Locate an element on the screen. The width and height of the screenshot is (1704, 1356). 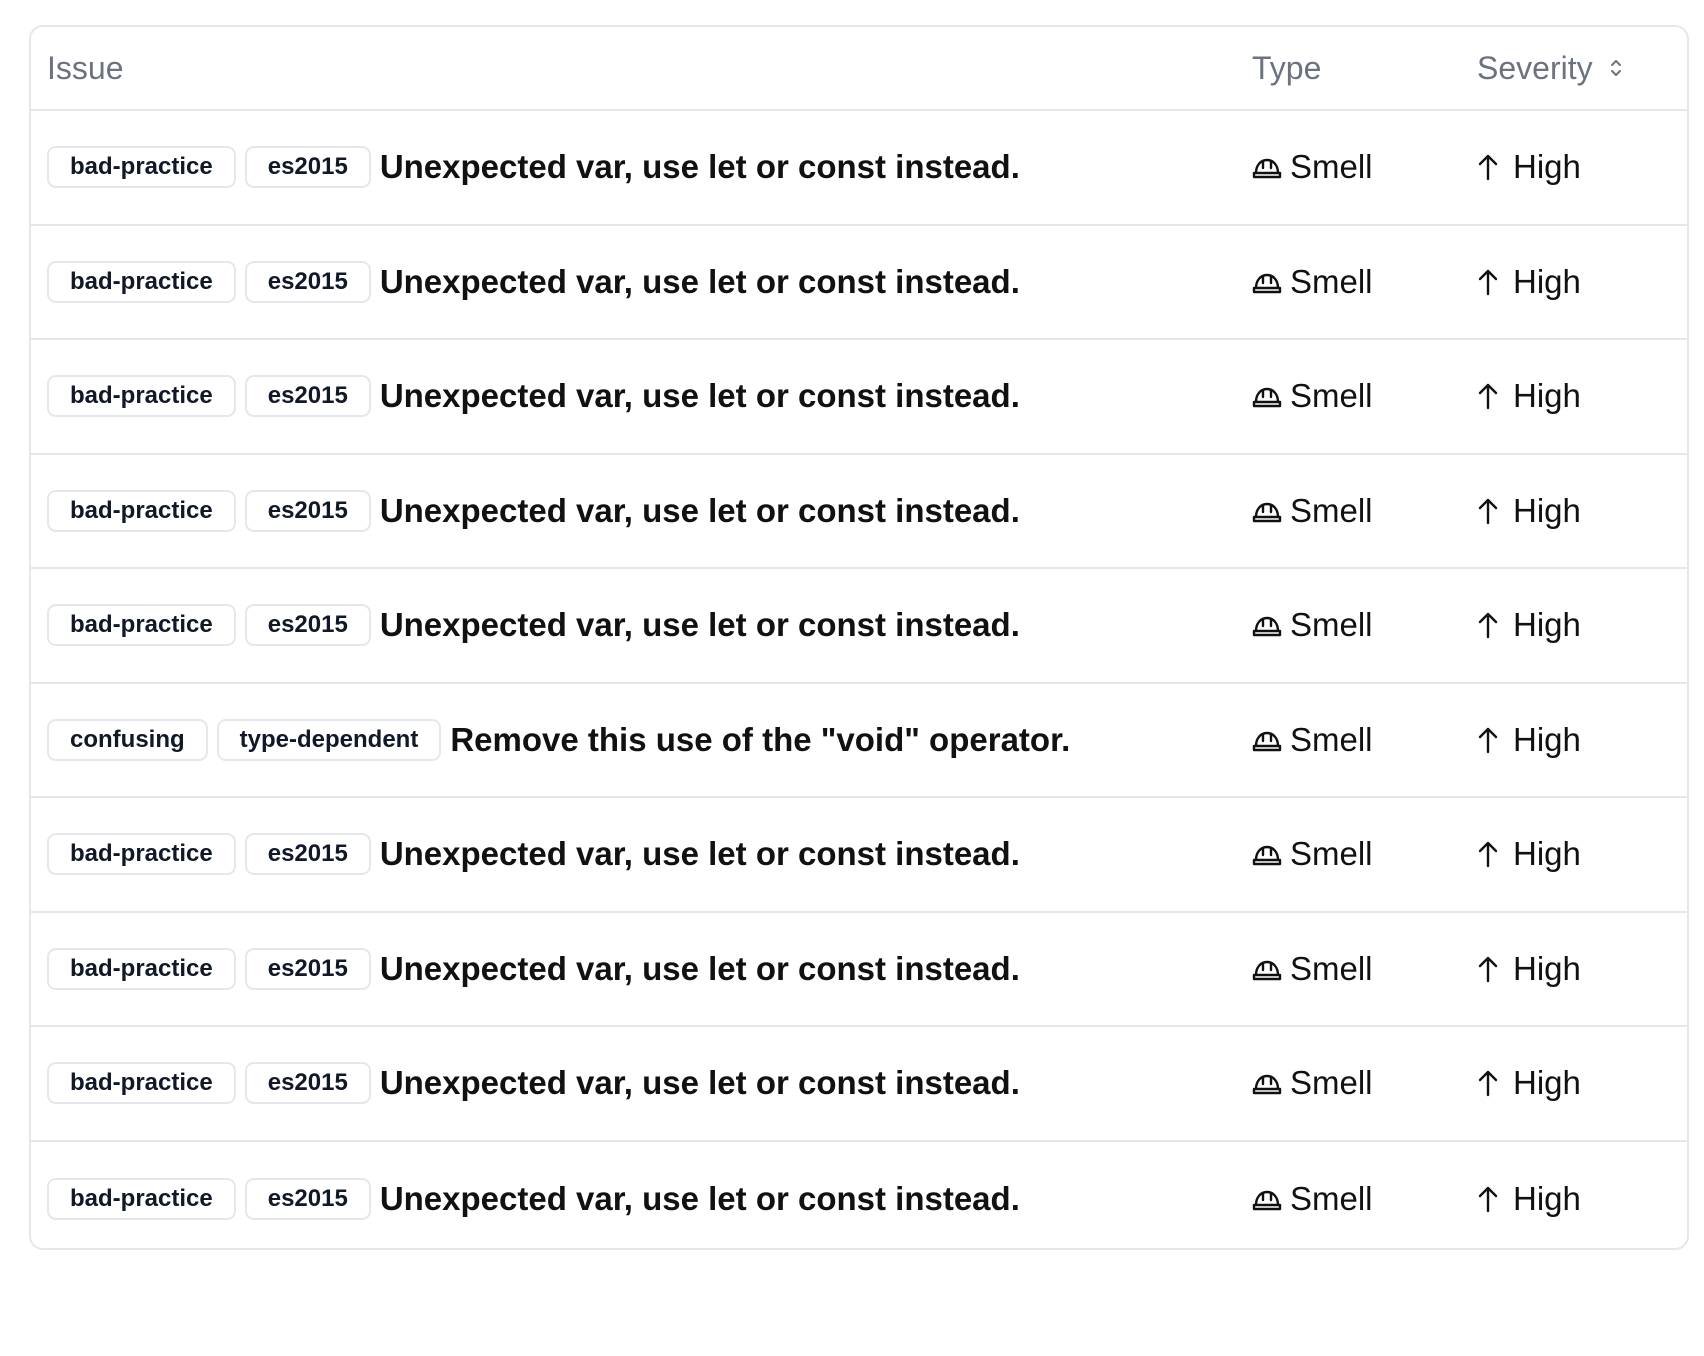
column-header-issue: Issue is located at coordinates (85, 67).